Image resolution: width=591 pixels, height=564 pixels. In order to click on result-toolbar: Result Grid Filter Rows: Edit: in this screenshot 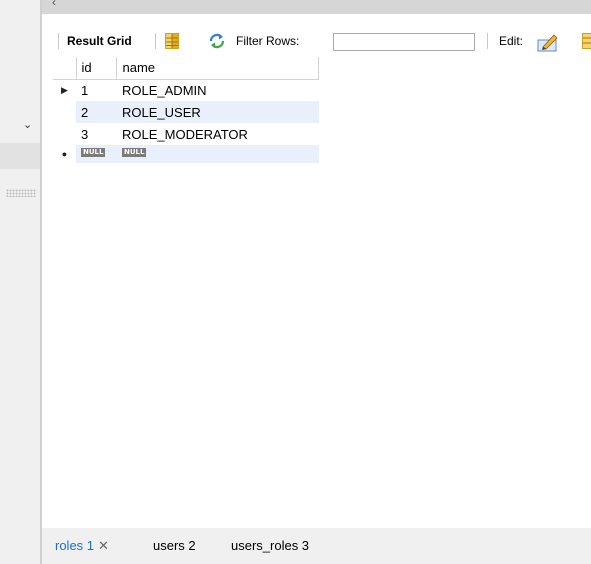, I will do `click(316, 36)`.